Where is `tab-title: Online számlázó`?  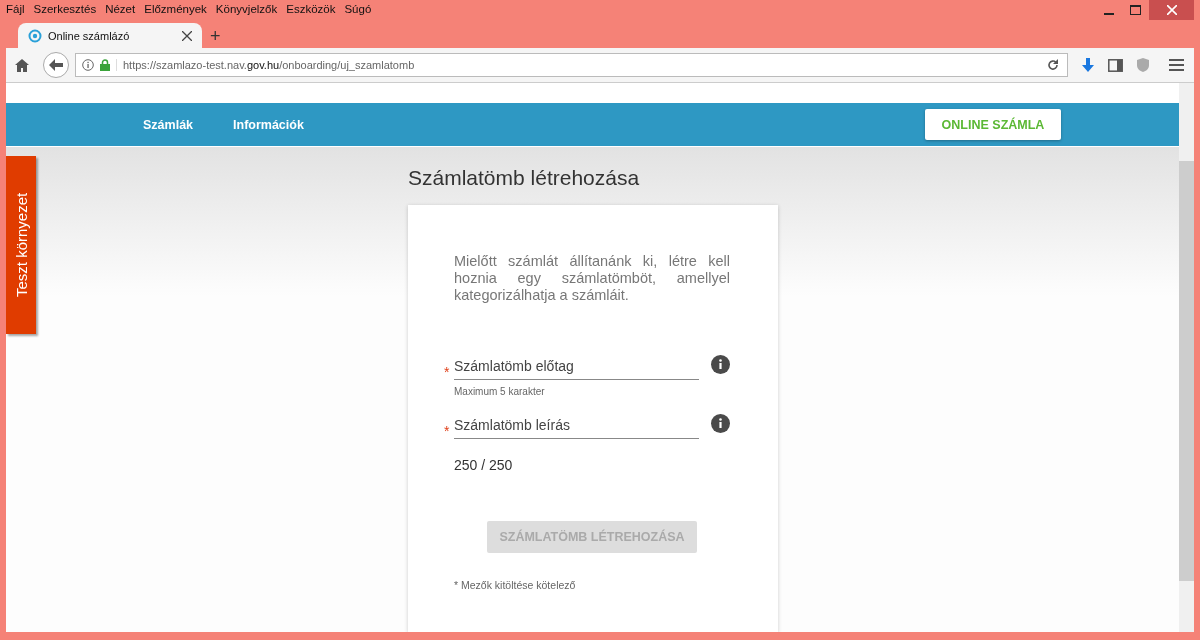
tab-title: Online számlázó is located at coordinates (89, 35).